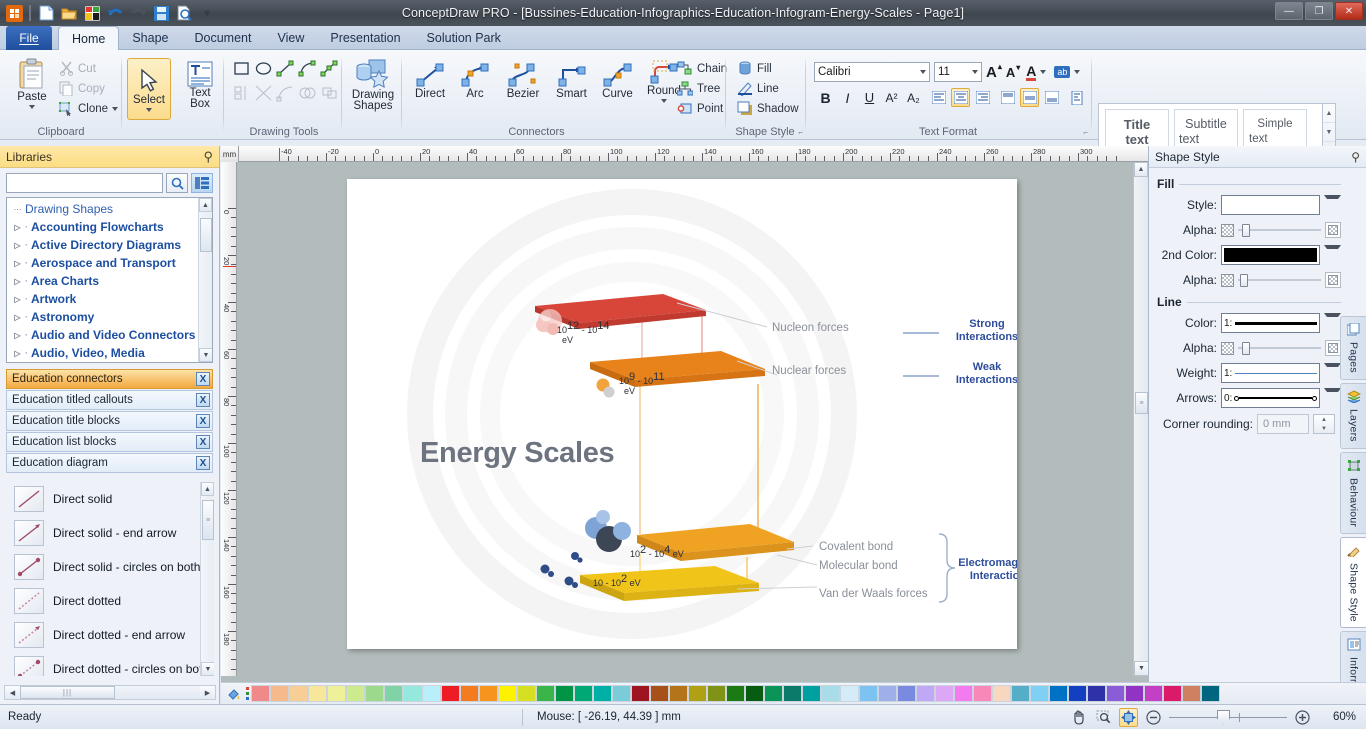 Image resolution: width=1366 pixels, height=729 pixels. I want to click on list-item: Direct solid, so click(110, 499).